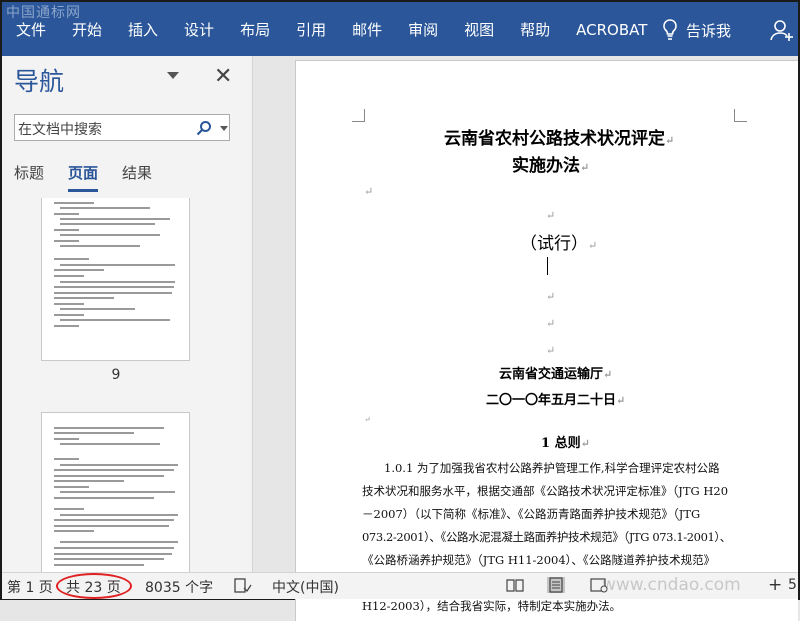 The height and width of the screenshot is (621, 800). What do you see at coordinates (545, 491) in the screenshot?
I see `para-line: 技术状况和服务水平，根据交通部《公路技术状况评定标准》（JTG H20` at bounding box center [545, 491].